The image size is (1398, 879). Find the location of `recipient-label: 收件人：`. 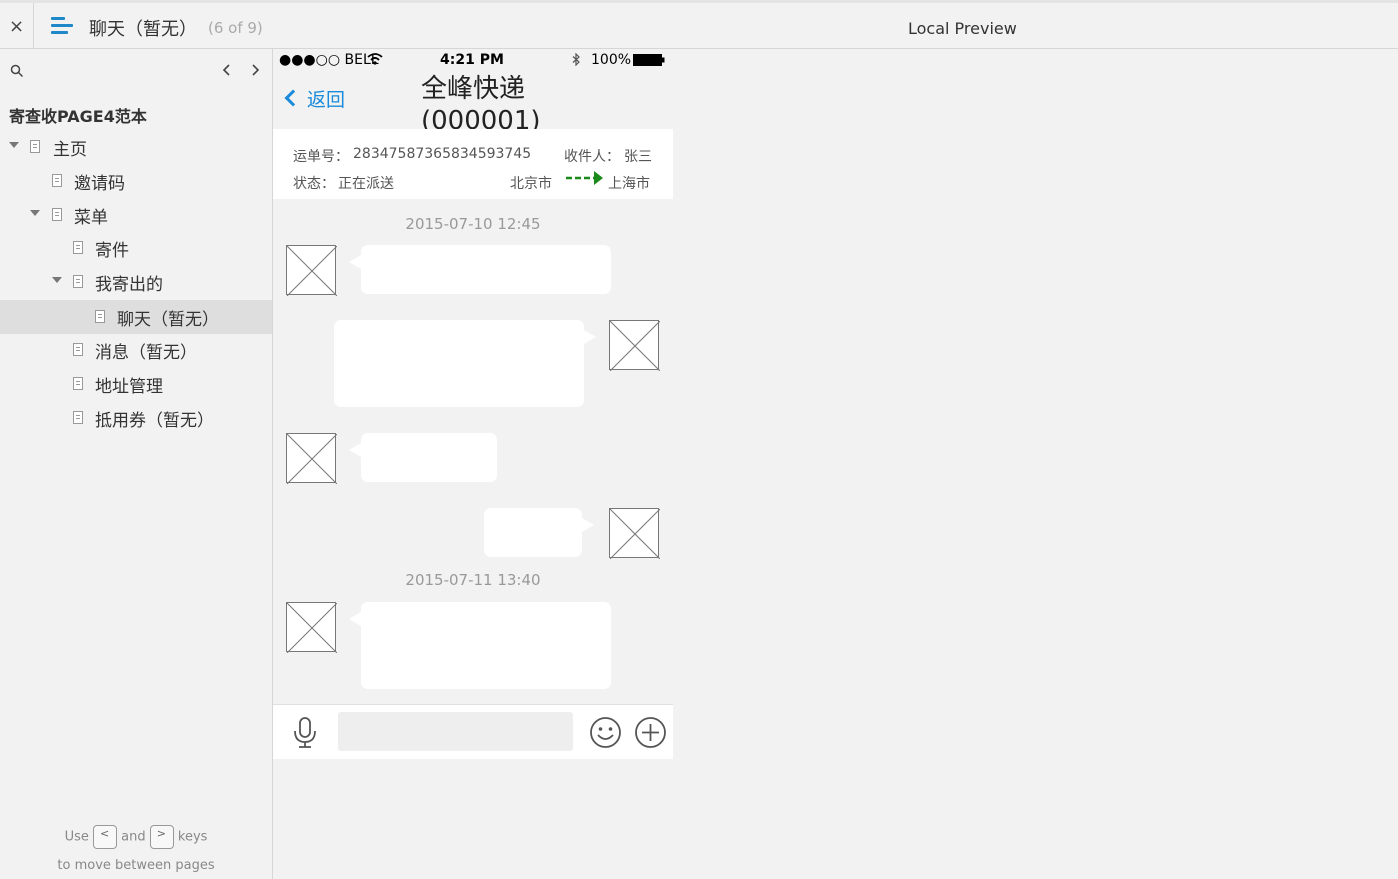

recipient-label: 收件人： is located at coordinates (592, 157).